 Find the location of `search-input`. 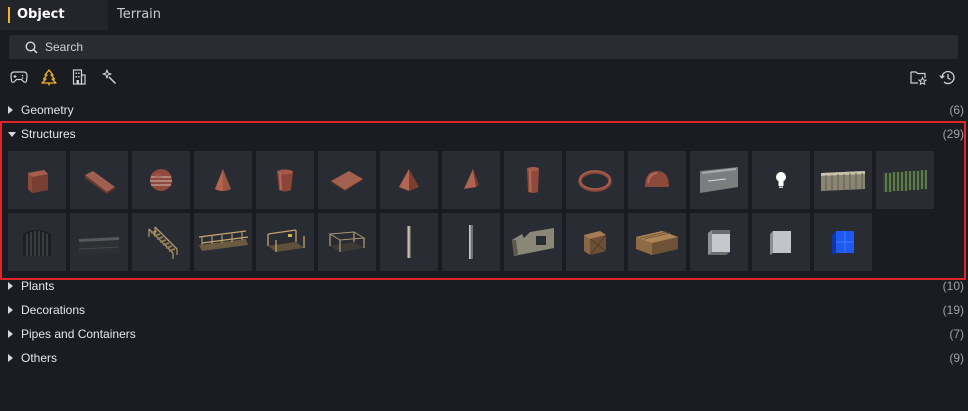

search-input is located at coordinates (485, 47).